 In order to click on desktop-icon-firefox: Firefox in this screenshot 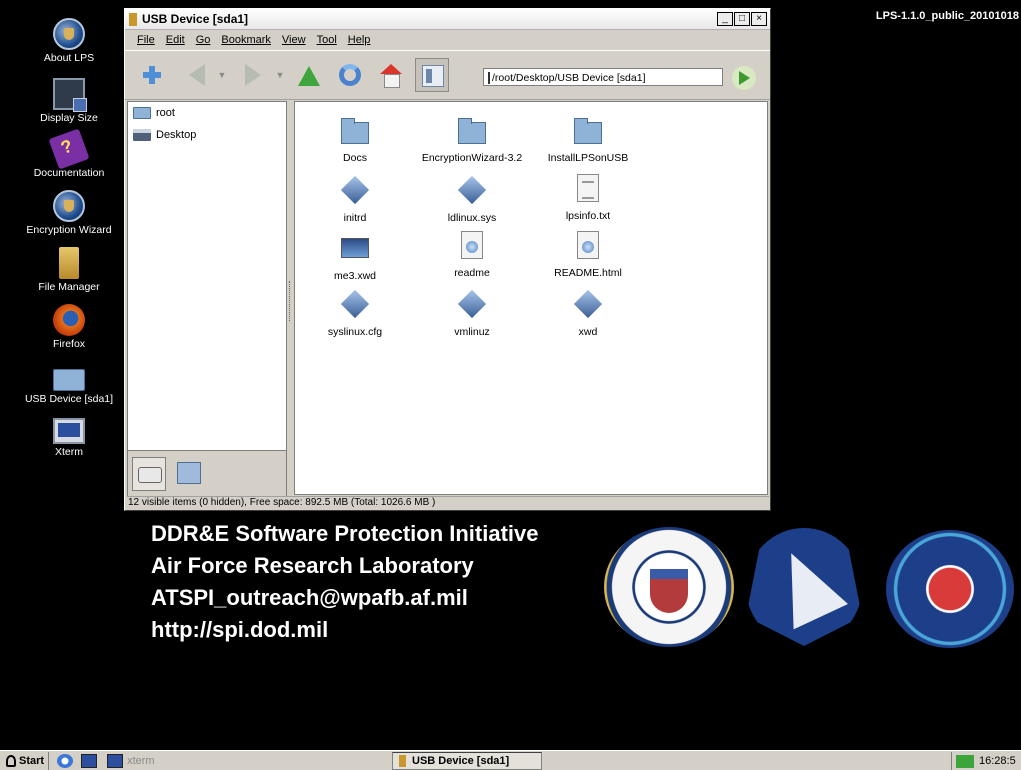, I will do `click(69, 327)`.